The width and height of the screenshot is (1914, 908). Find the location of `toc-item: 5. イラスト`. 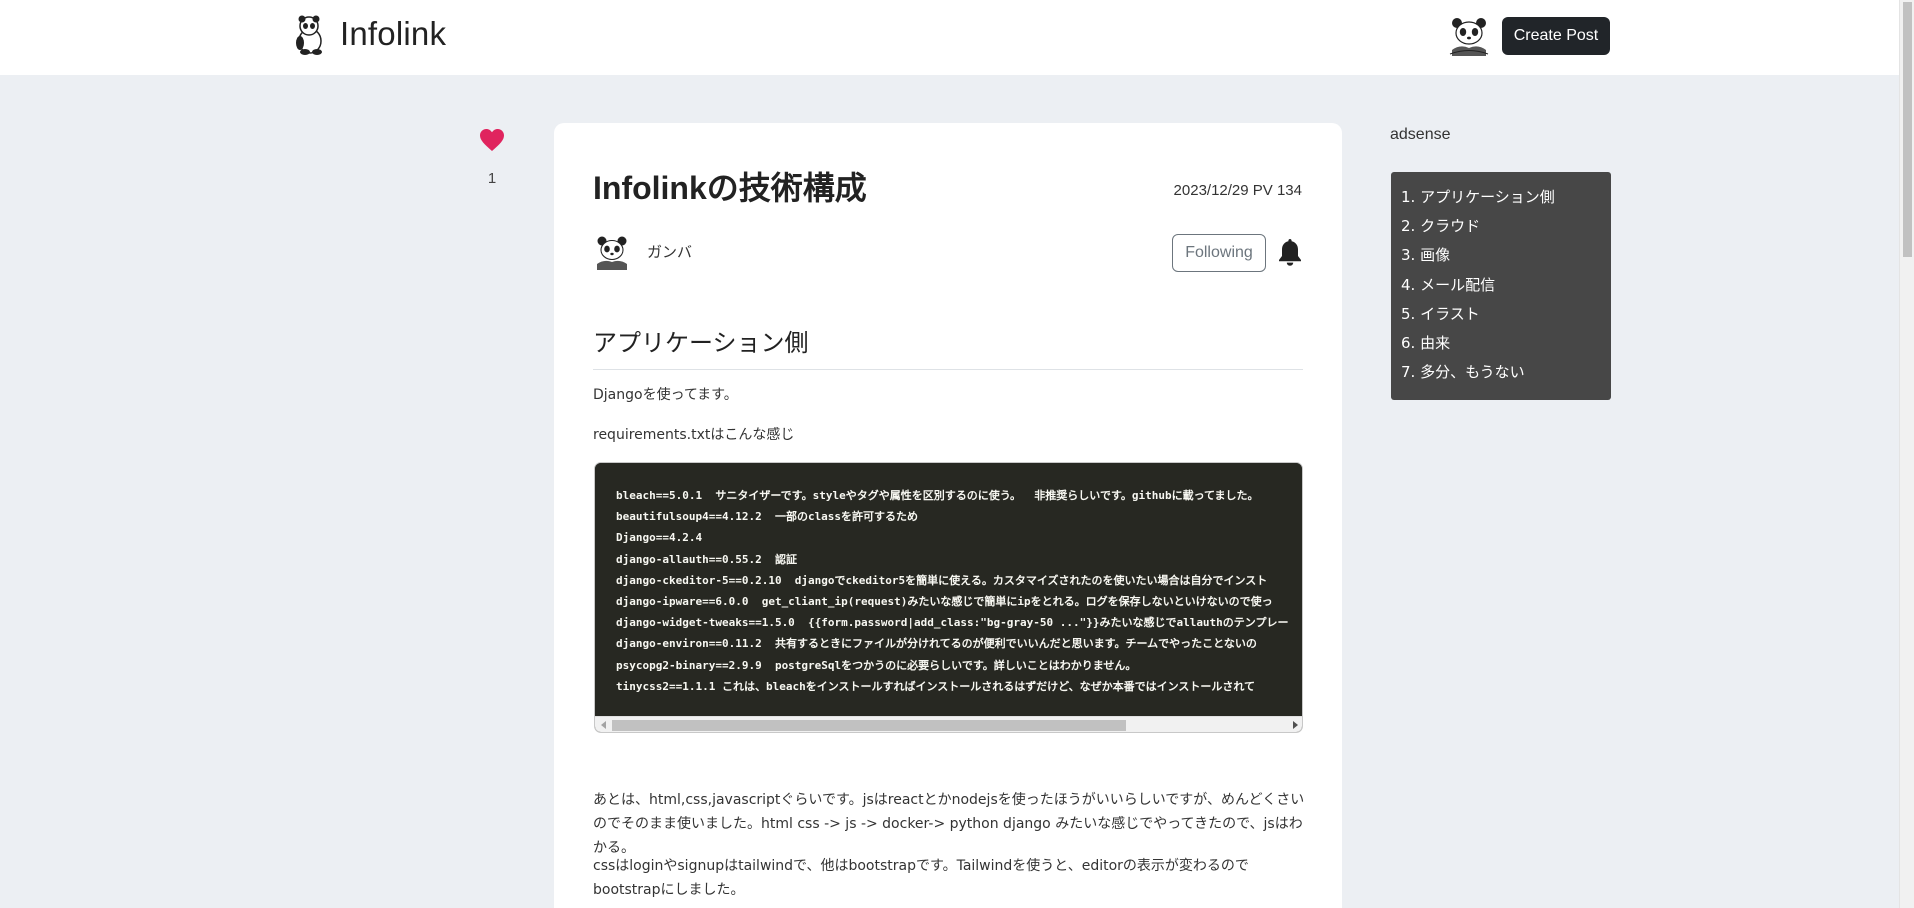

toc-item: 5. イラスト is located at coordinates (1506, 317).